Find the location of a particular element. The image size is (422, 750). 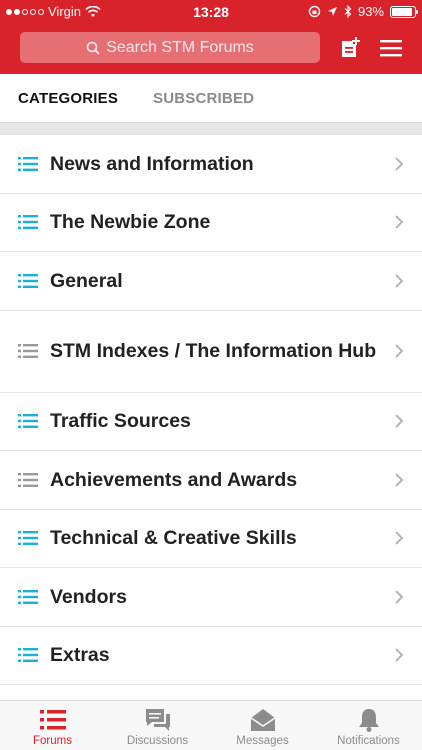

menu-button is located at coordinates (391, 48).